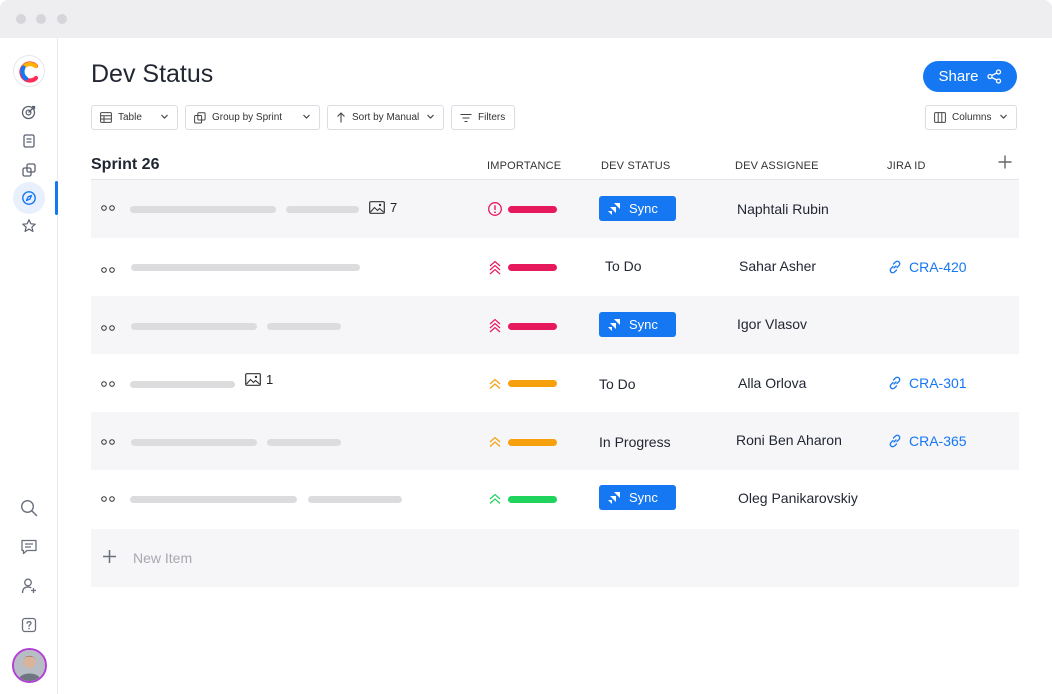 The height and width of the screenshot is (694, 1052). I want to click on assignee-name: Sahar Asher, so click(777, 266).